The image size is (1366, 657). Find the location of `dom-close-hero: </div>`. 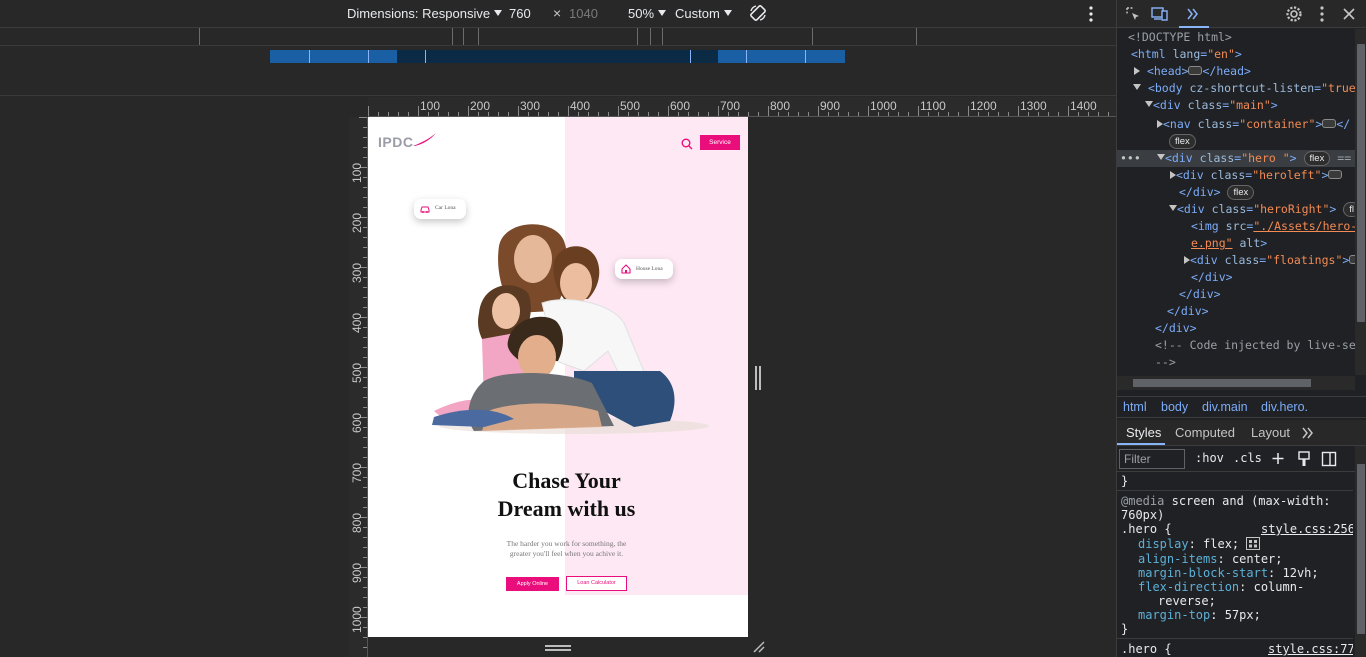

dom-close-hero: </div> is located at coordinates (1188, 311).